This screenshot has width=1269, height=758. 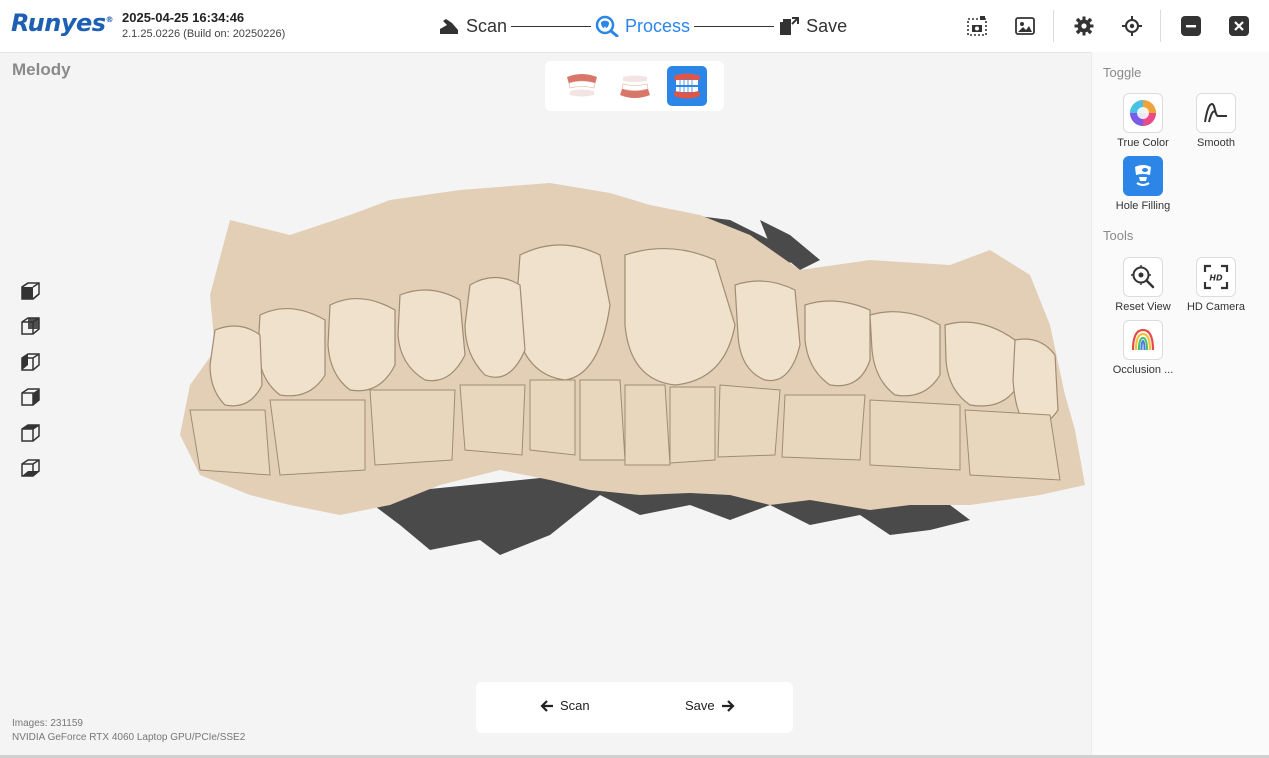 What do you see at coordinates (1143, 307) in the screenshot?
I see `reset-view-label: Reset View` at bounding box center [1143, 307].